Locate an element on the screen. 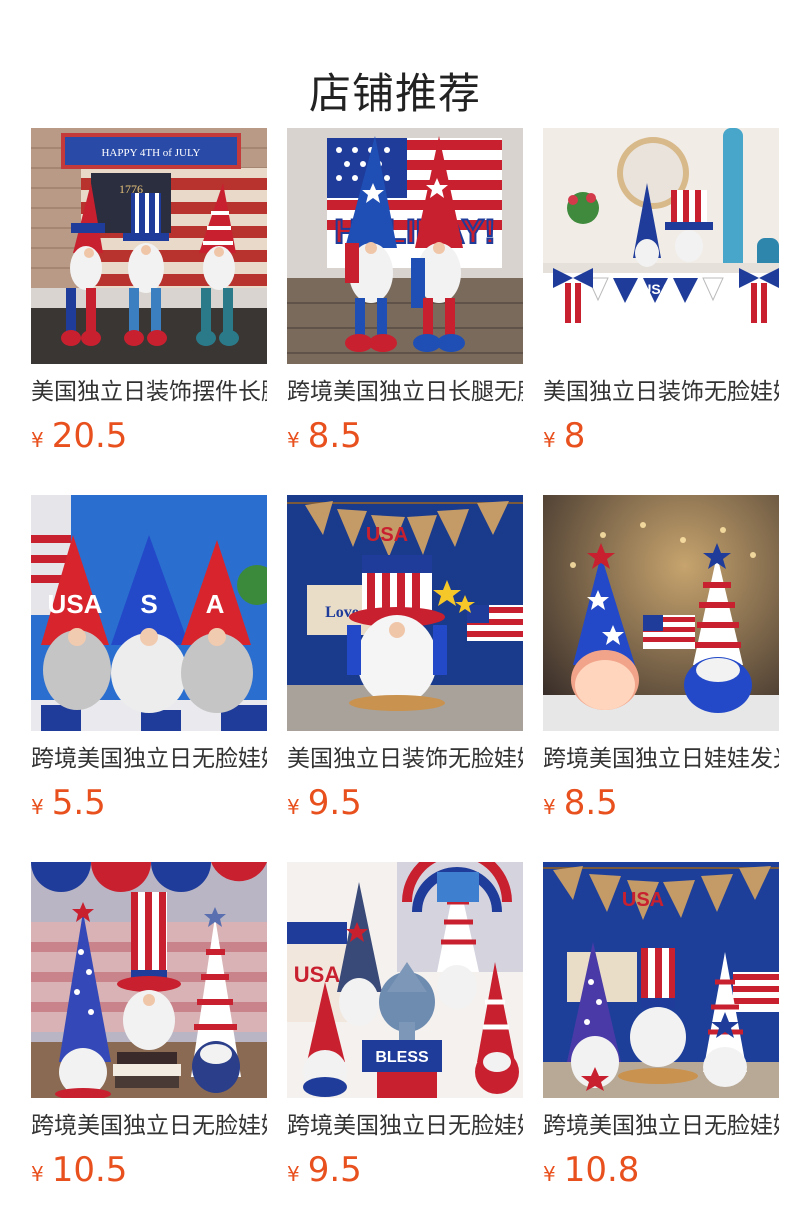 Image resolution: width=790 pixels, height=1230 pixels. product-price: 8 is located at coordinates (574, 436).